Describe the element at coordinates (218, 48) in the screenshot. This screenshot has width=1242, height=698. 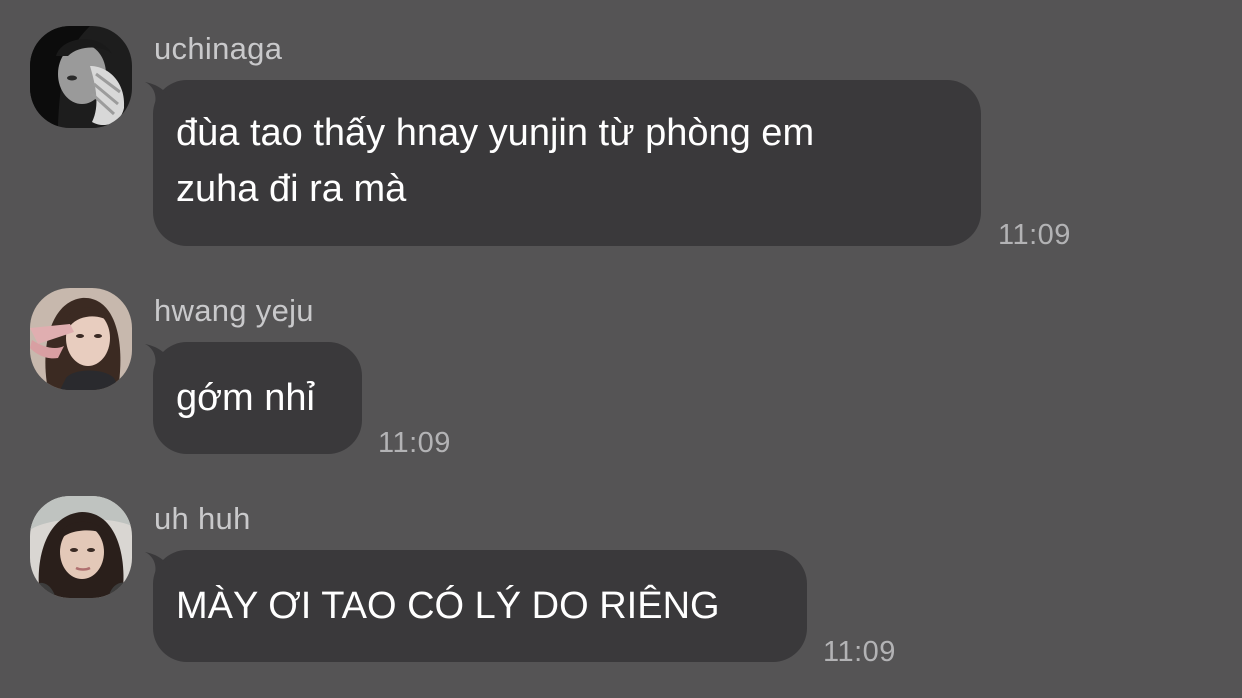
I see `sender-name: uchinaga` at that location.